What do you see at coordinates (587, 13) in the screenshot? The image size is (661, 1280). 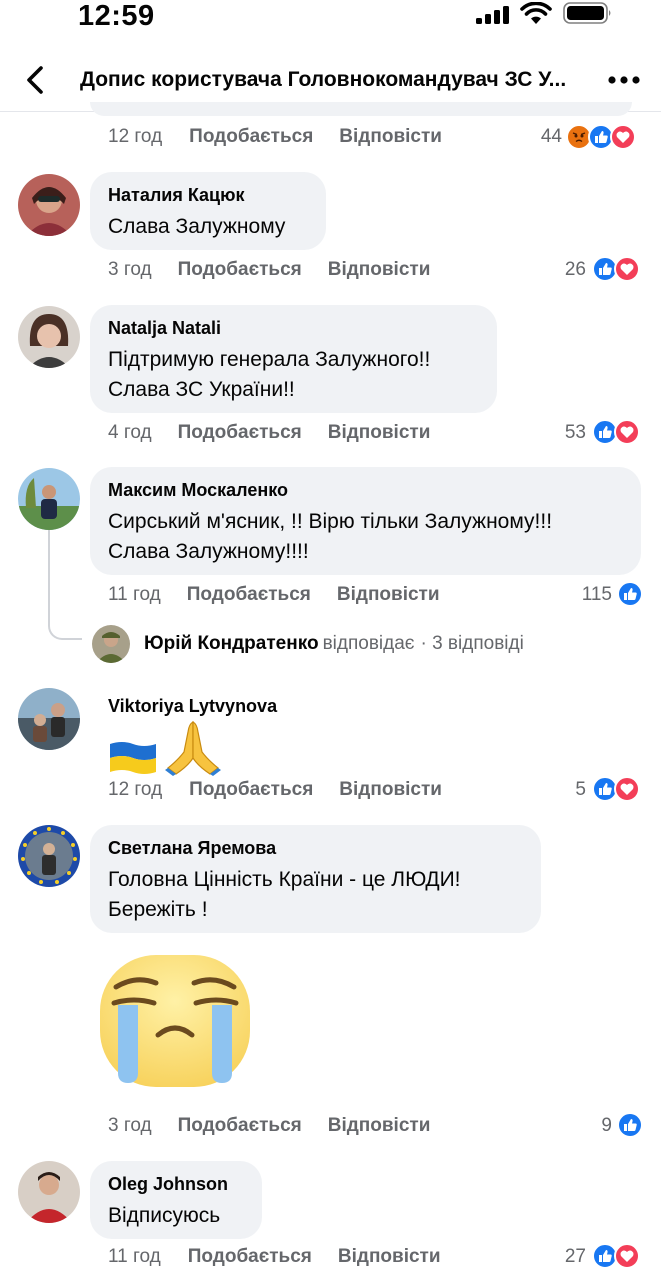 I see `battery-icon` at bounding box center [587, 13].